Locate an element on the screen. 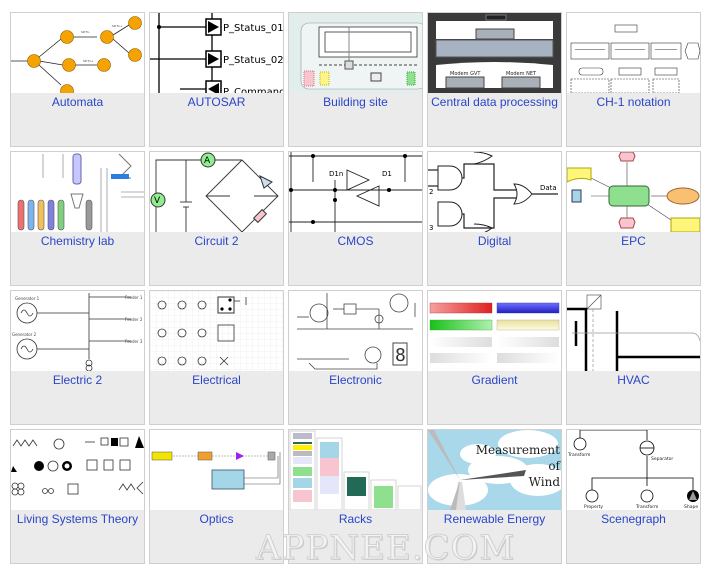 This screenshot has height=577, width=712. title-line: of is located at coordinates (554, 466).